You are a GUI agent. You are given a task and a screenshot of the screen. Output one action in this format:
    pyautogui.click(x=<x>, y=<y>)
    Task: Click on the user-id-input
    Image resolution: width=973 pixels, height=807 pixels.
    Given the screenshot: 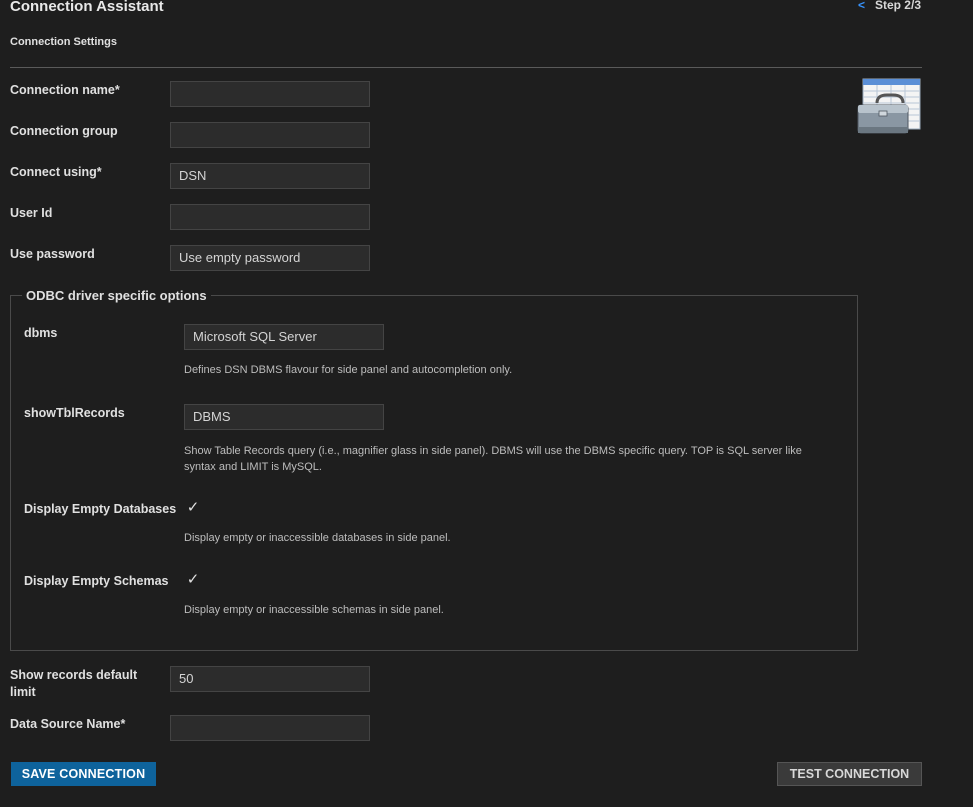 What is the action you would take?
    pyautogui.click(x=270, y=217)
    